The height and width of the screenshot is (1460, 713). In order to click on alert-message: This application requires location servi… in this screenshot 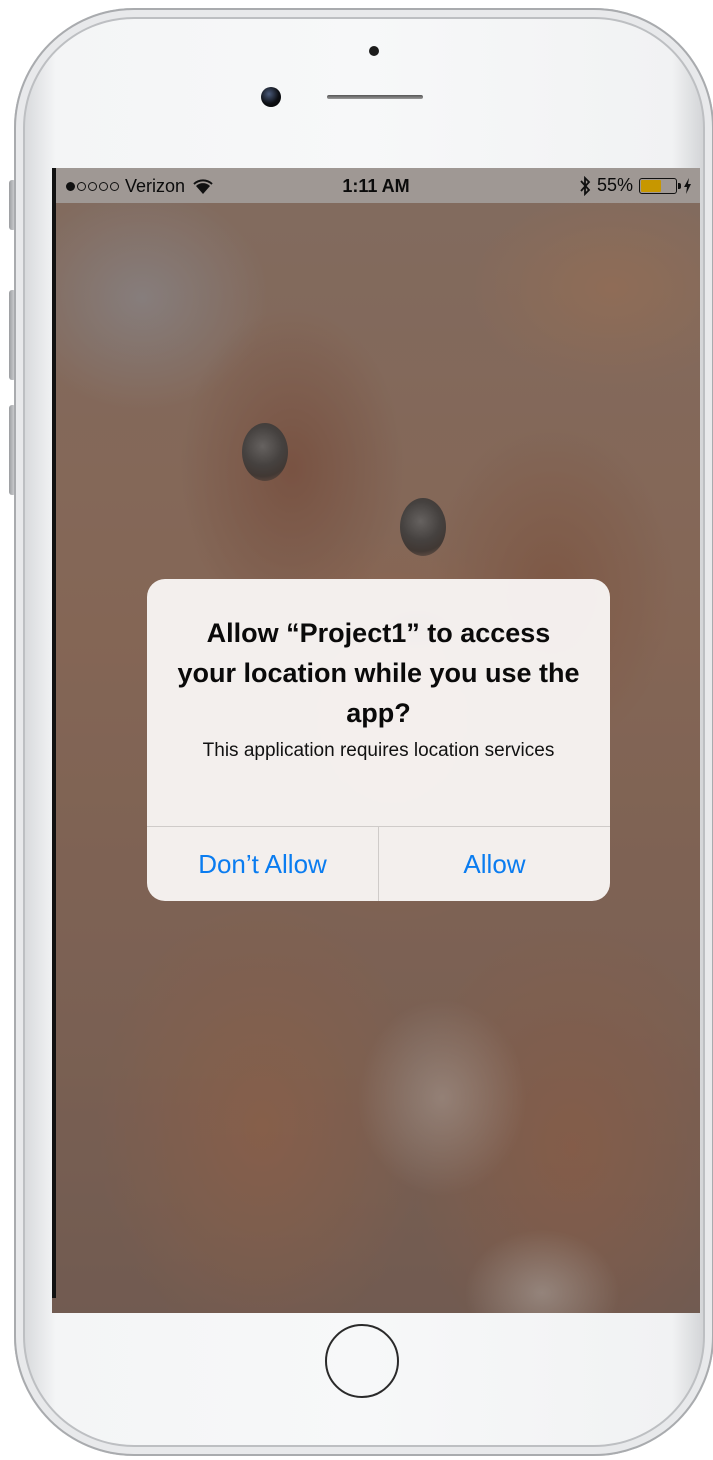, I will do `click(378, 750)`.